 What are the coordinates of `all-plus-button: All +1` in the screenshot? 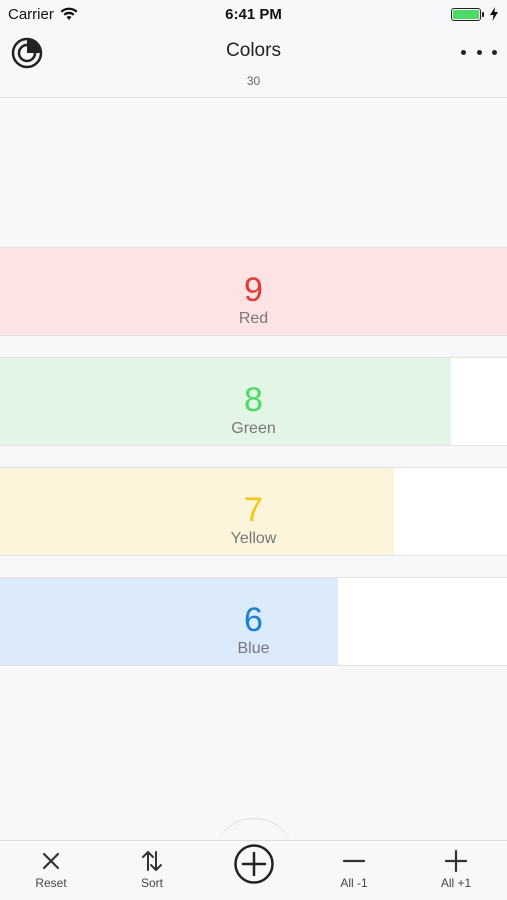 It's located at (456, 870).